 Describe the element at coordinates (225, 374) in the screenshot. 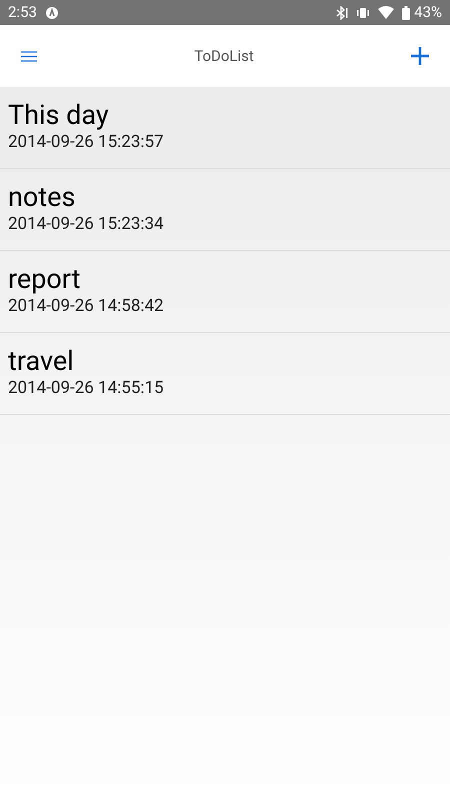

I see `note-row: travel 2014-09-26 14:55:15` at that location.